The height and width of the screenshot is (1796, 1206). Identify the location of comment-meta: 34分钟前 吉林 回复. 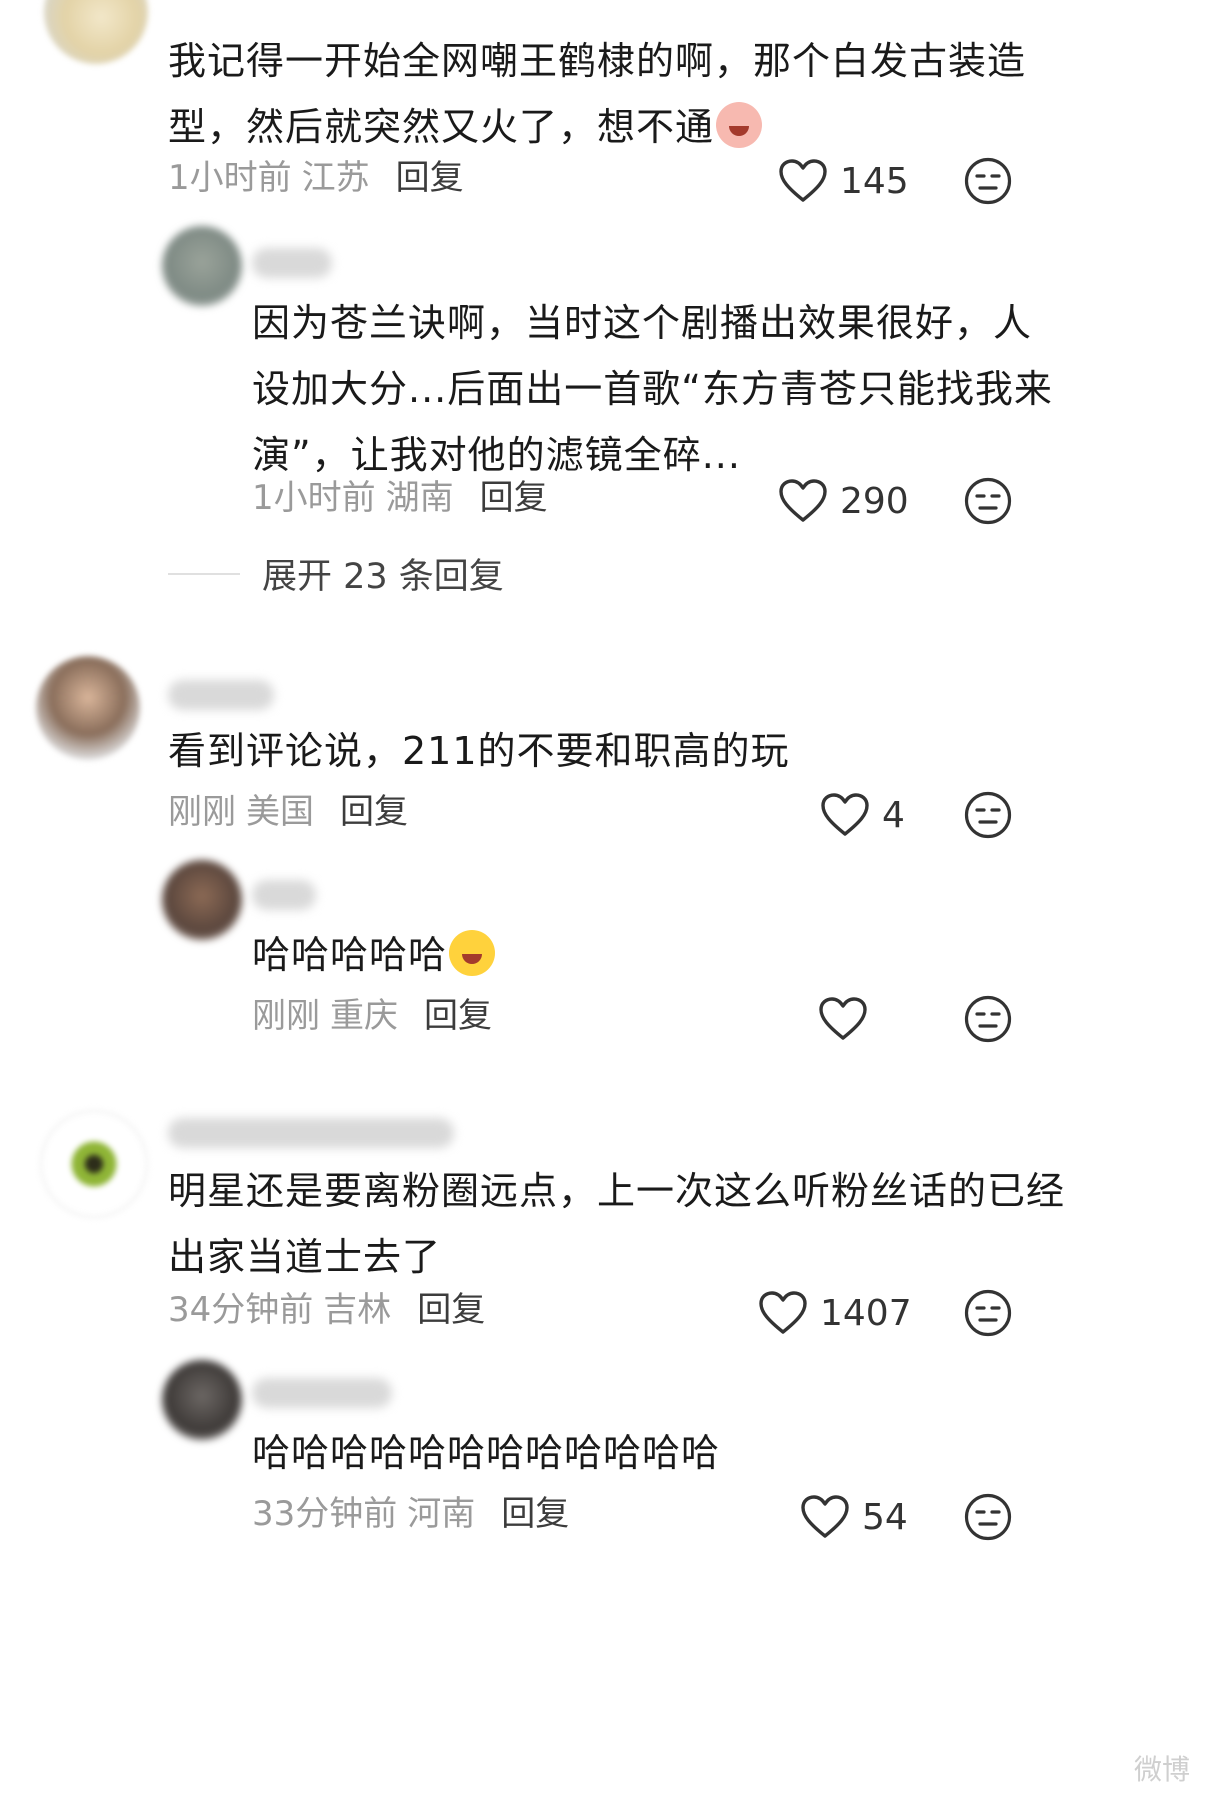
(326, 1310).